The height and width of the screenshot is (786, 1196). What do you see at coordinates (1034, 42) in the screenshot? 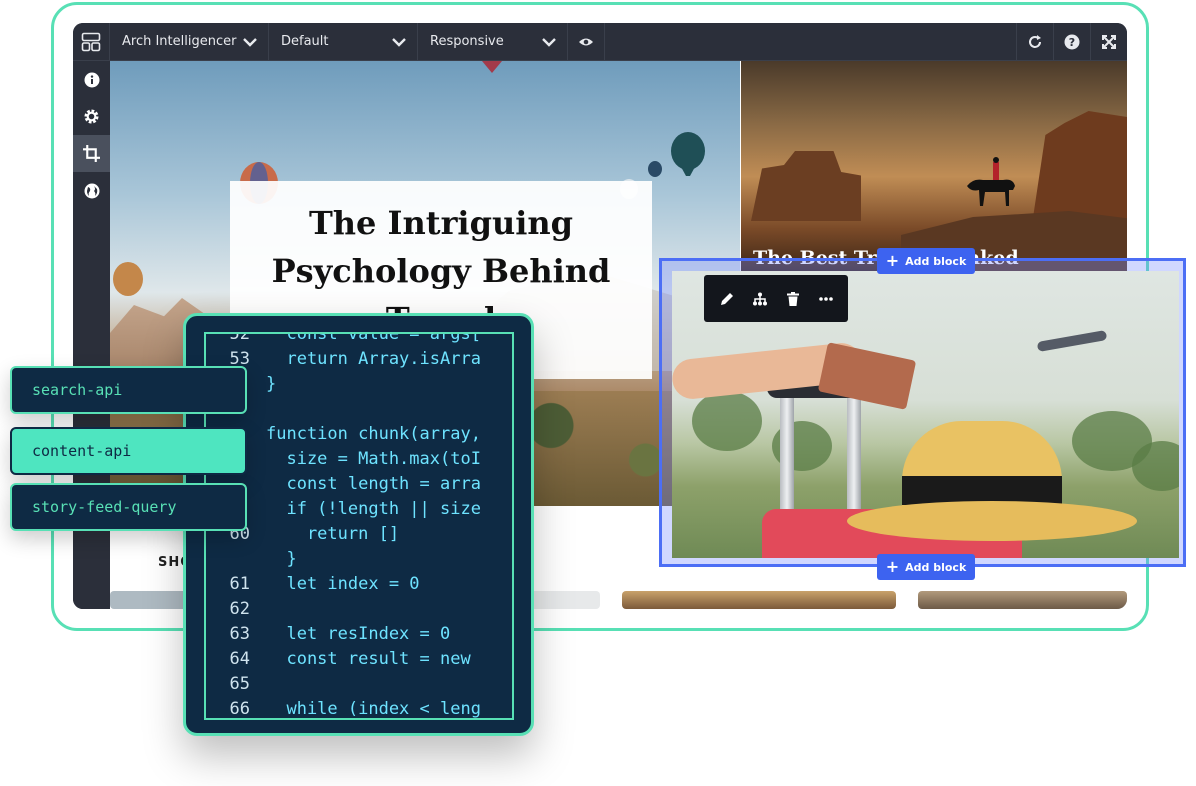
I see `refresh-icon` at bounding box center [1034, 42].